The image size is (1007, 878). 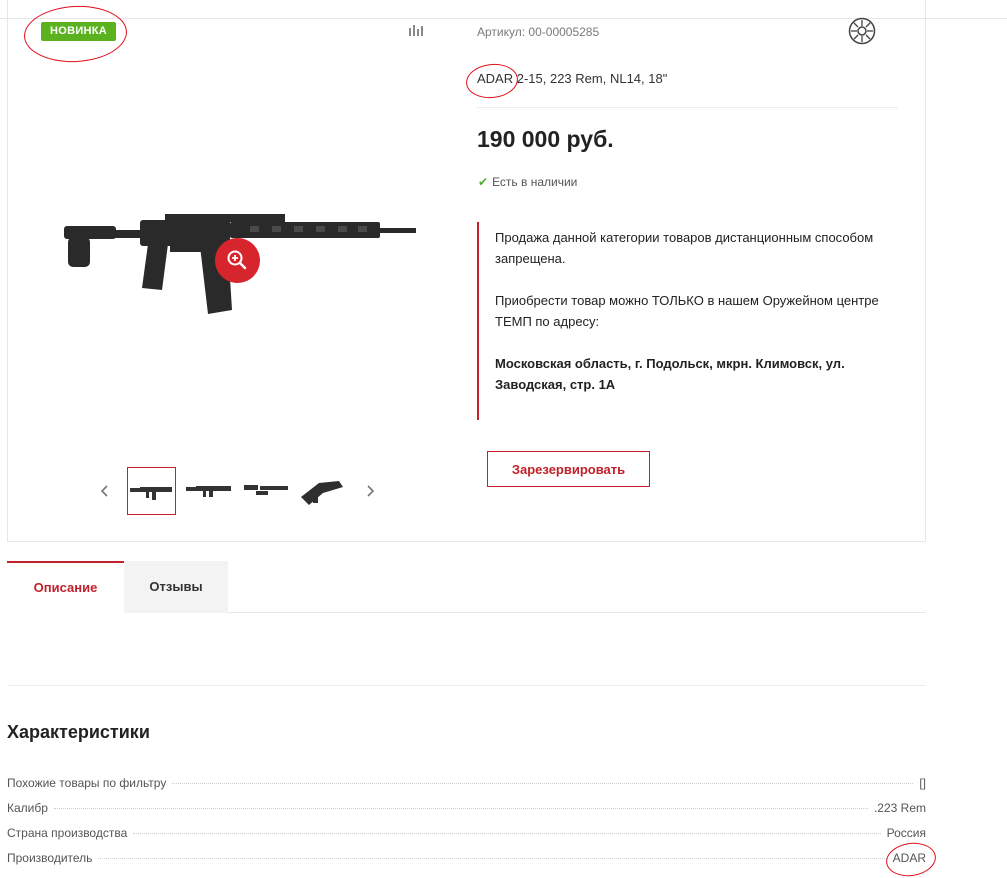 What do you see at coordinates (545, 139) in the screenshot?
I see `product-price: 190 000 руб.` at bounding box center [545, 139].